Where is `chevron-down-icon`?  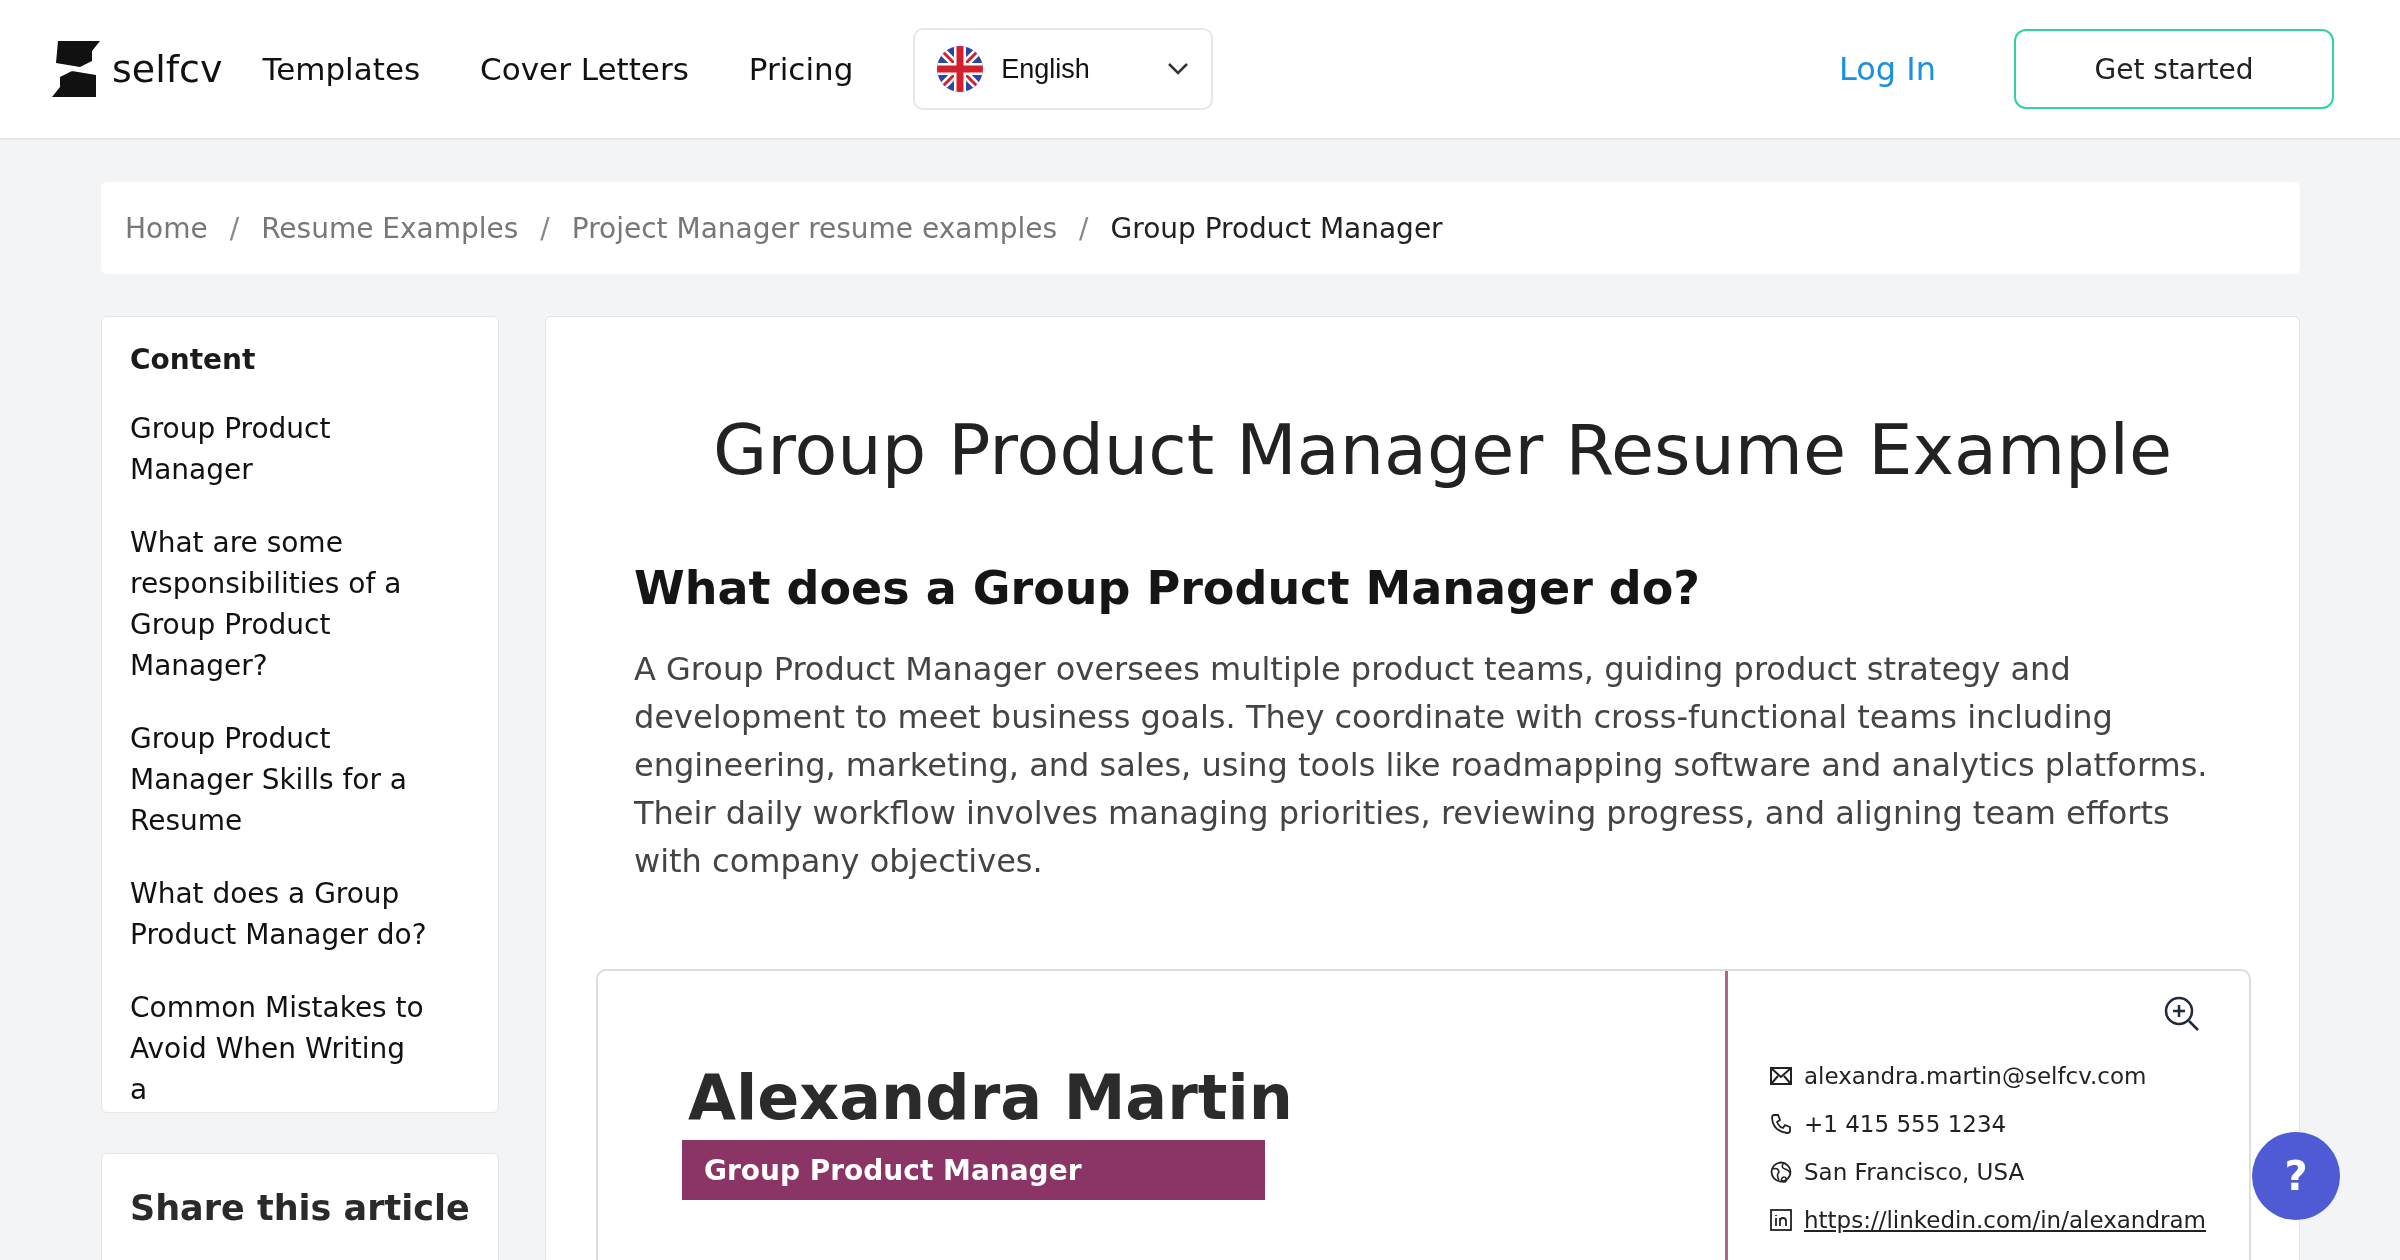 chevron-down-icon is located at coordinates (1178, 69).